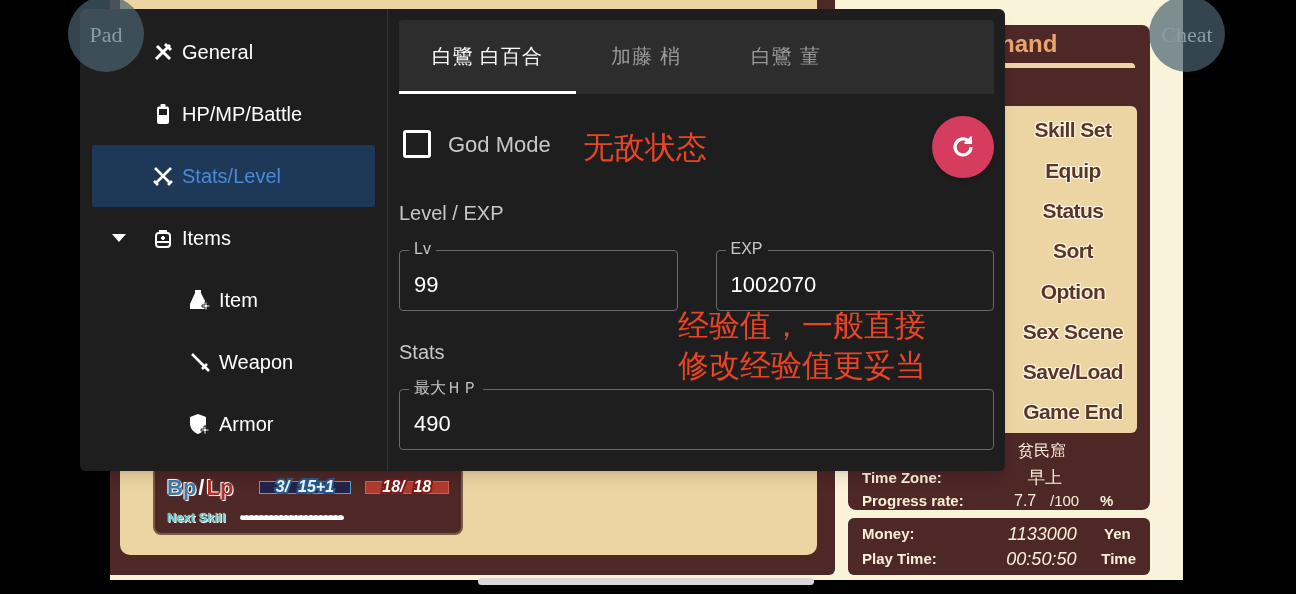  What do you see at coordinates (1073, 412) in the screenshot?
I see `menu-item: Game End` at bounding box center [1073, 412].